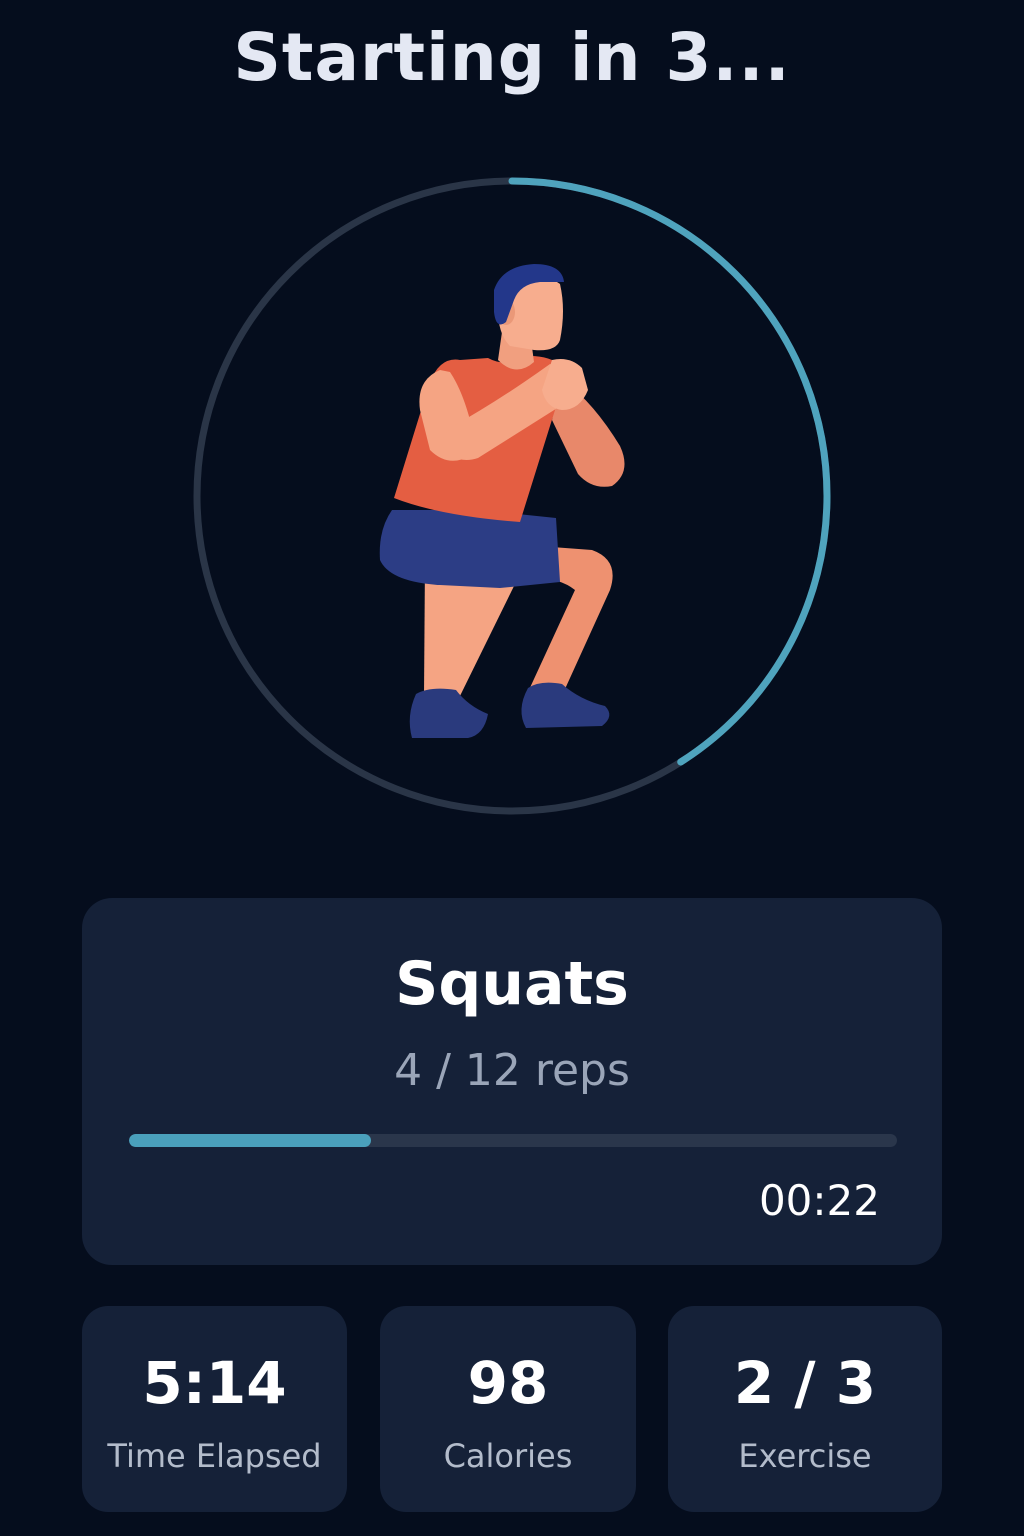  What do you see at coordinates (508, 1383) in the screenshot?
I see `stat-value-calories: 98` at bounding box center [508, 1383].